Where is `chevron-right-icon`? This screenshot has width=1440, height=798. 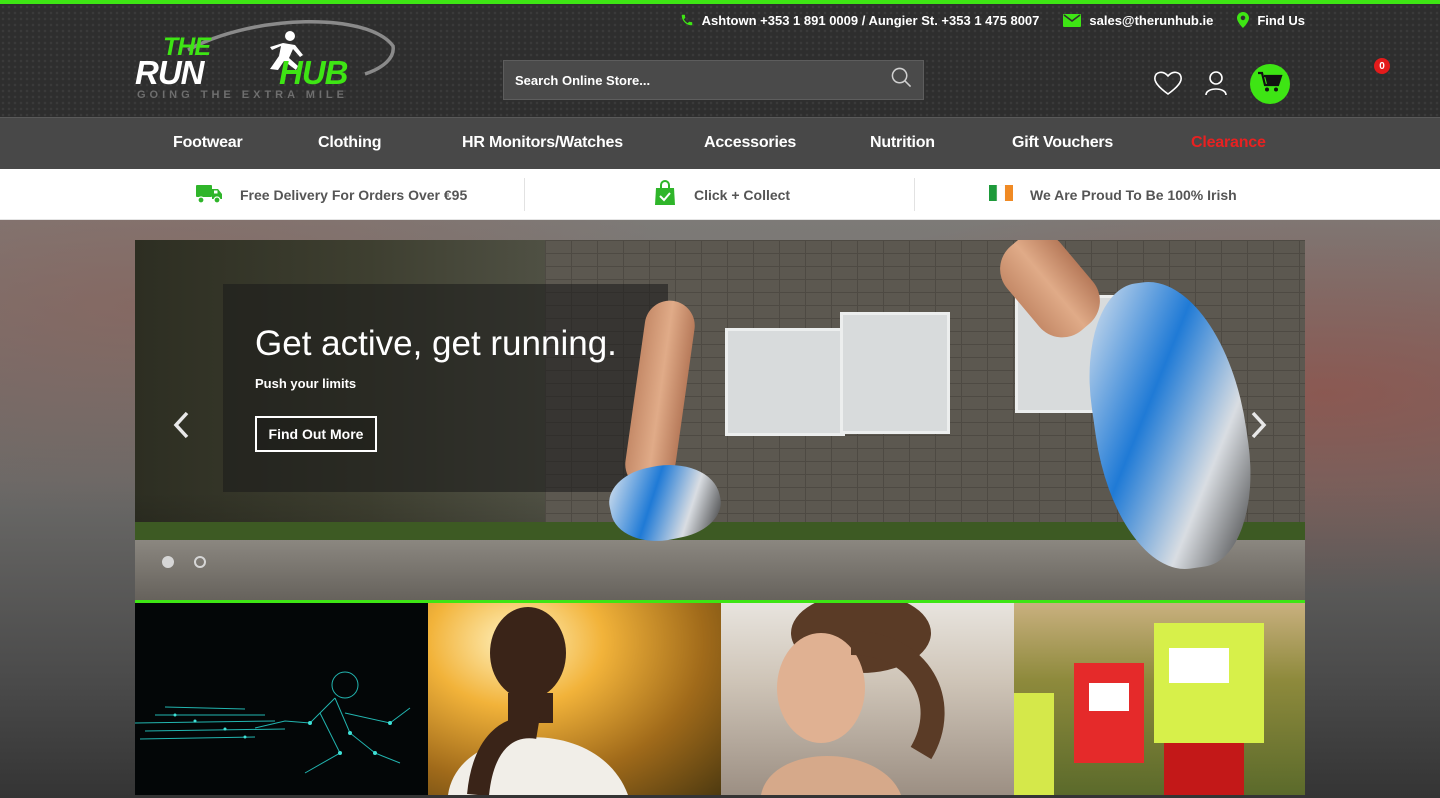
chevron-right-icon is located at coordinates (1259, 430).